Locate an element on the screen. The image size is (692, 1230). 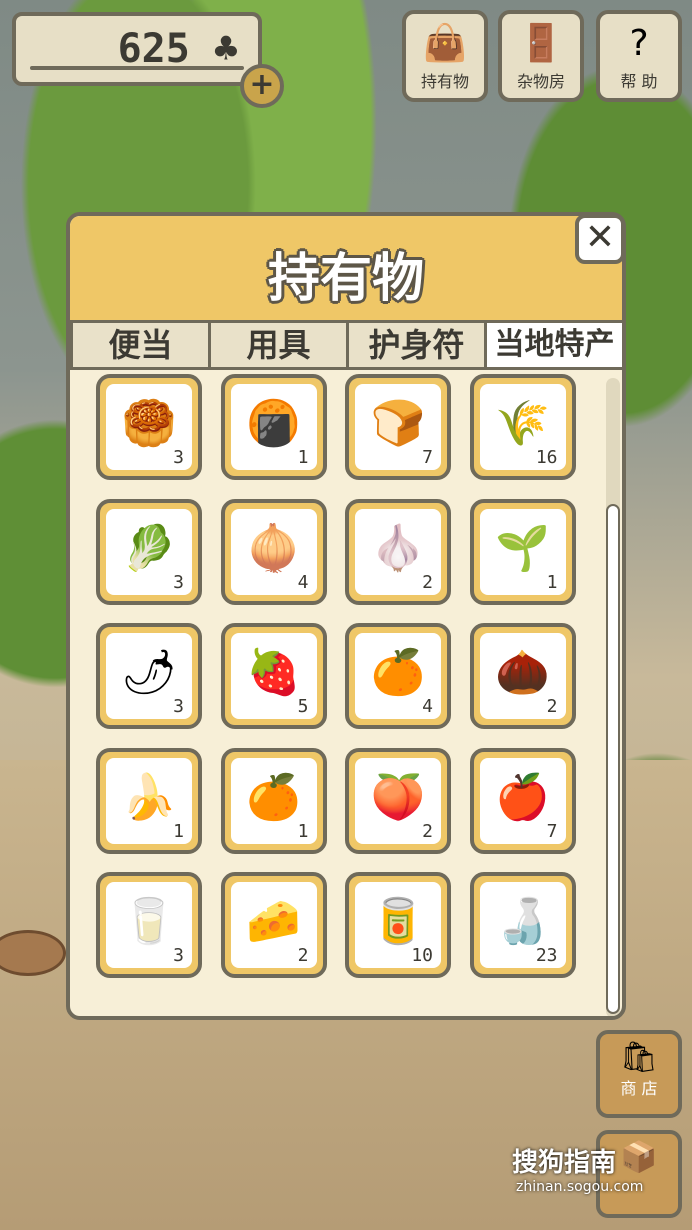
storage-room-button-label: 杂物房 is located at coordinates (540, 81).